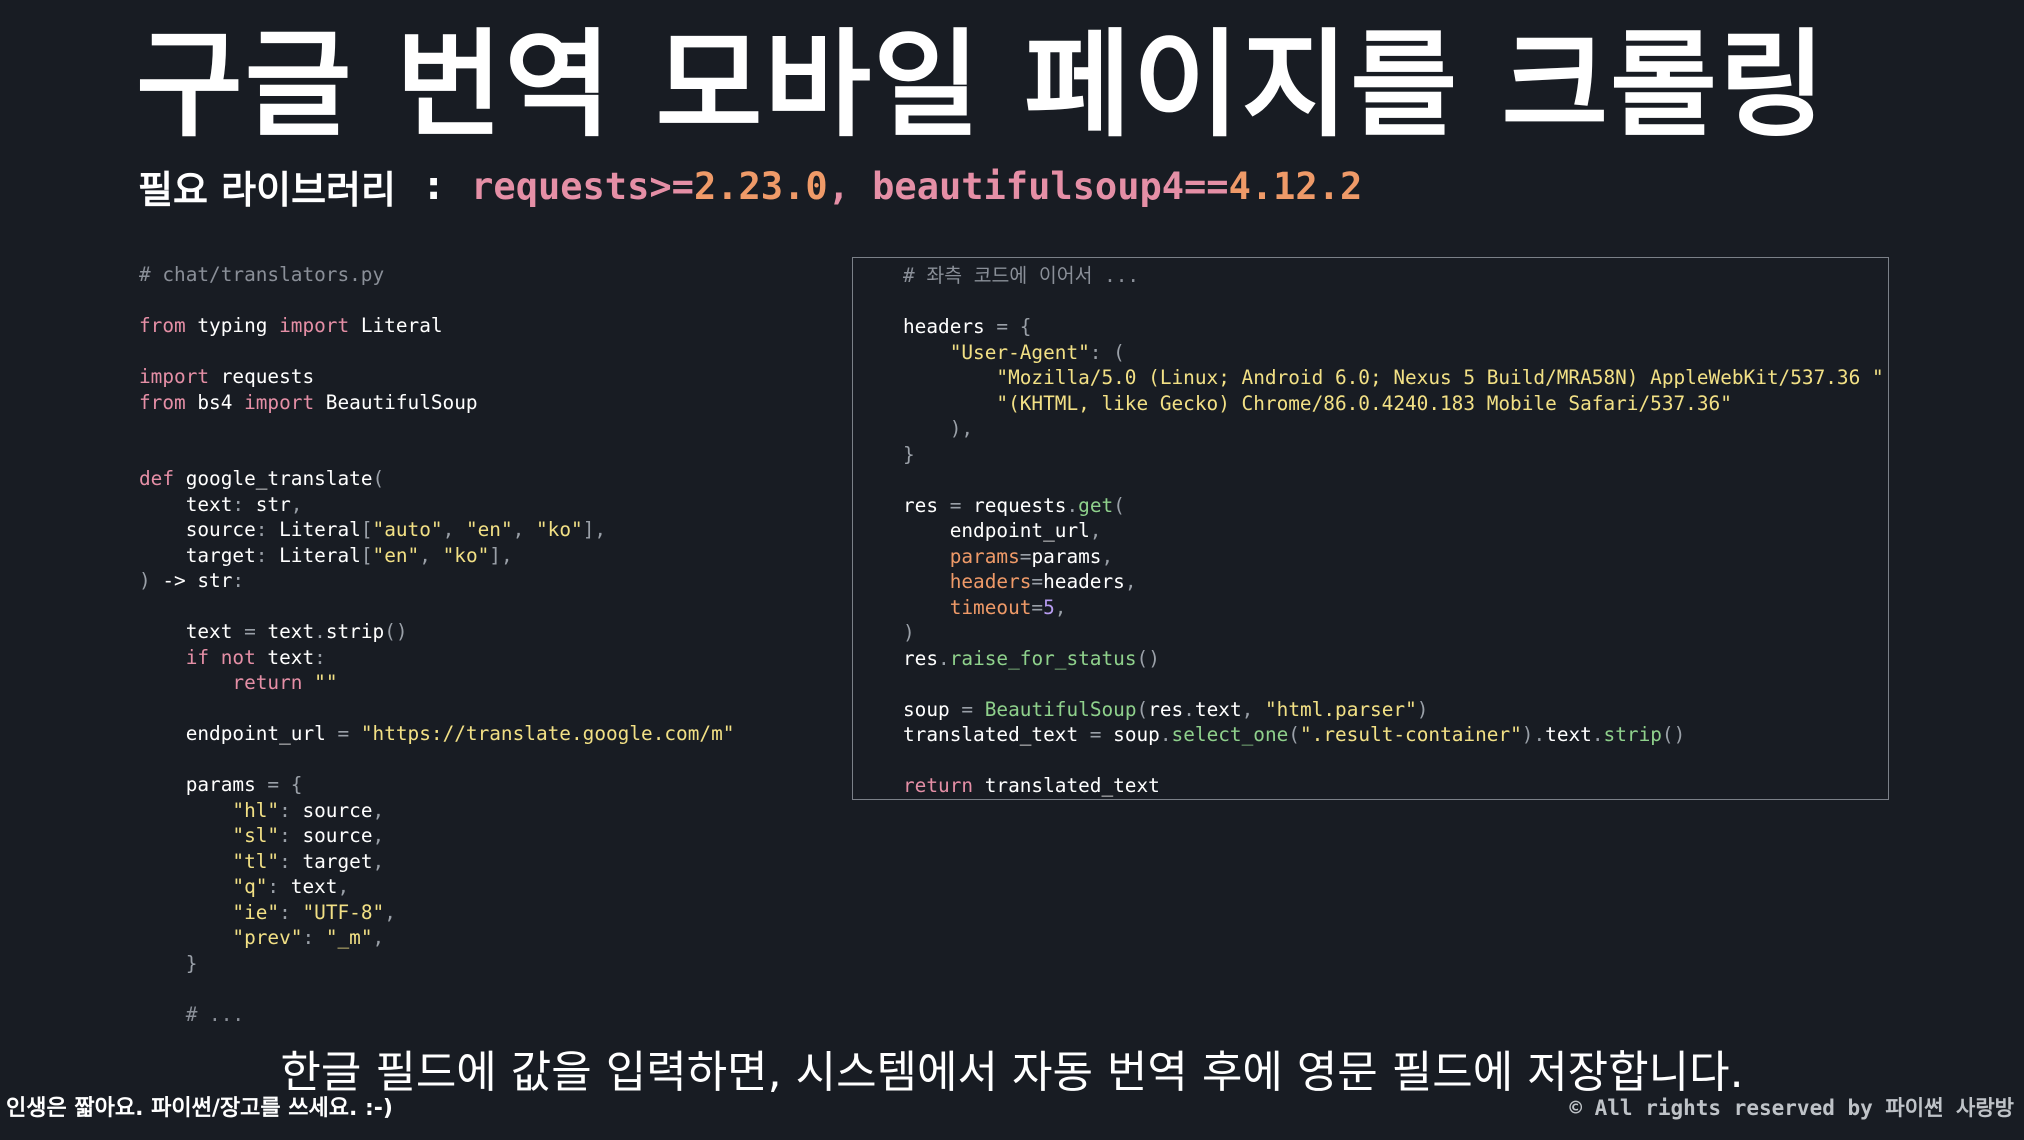  I want to click on code-token: ), so click(145, 580).